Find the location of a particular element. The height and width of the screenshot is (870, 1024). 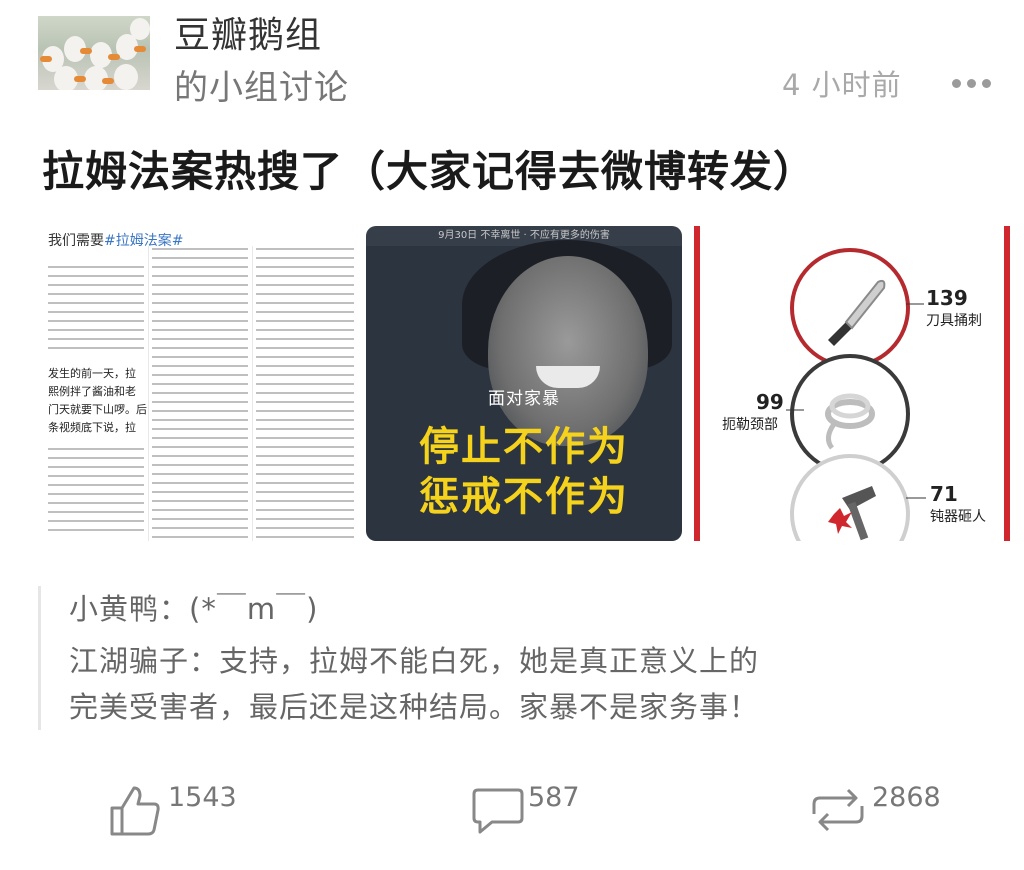

repost-count: 2868 is located at coordinates (906, 797).